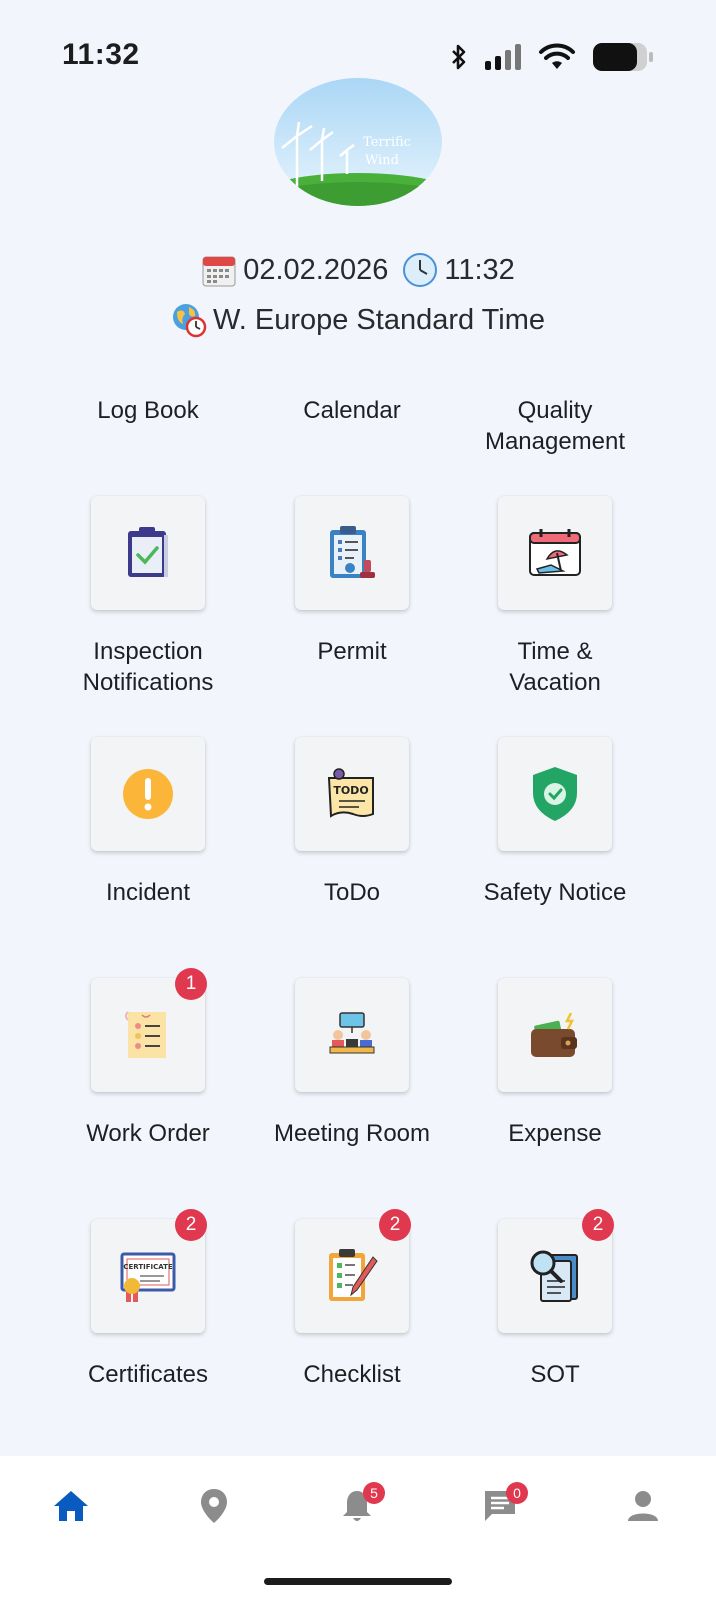 This screenshot has height=1600, width=716. I want to click on date-time-row: 02.02.2026 11:32, so click(358, 270).